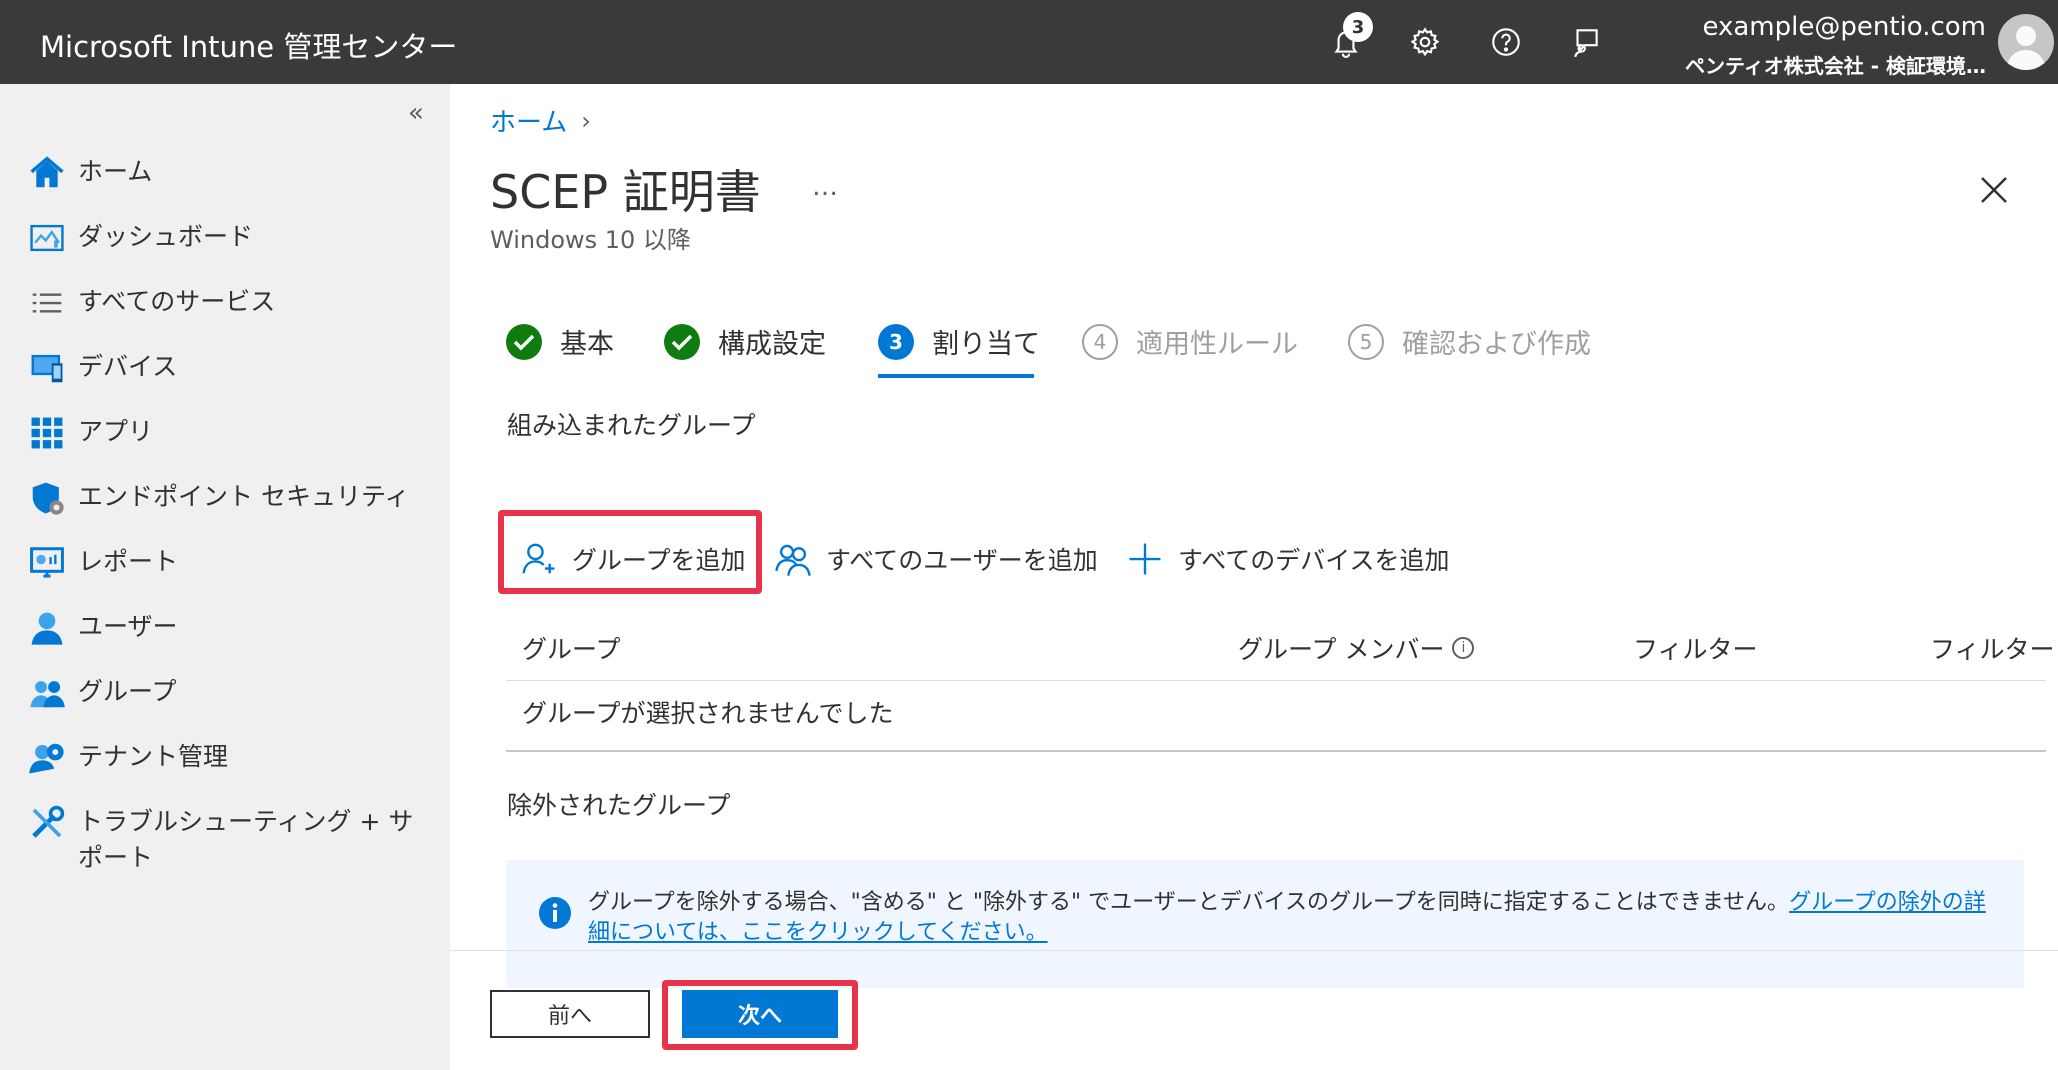 The height and width of the screenshot is (1070, 2058). I want to click on info-circle-icon, so click(555, 913).